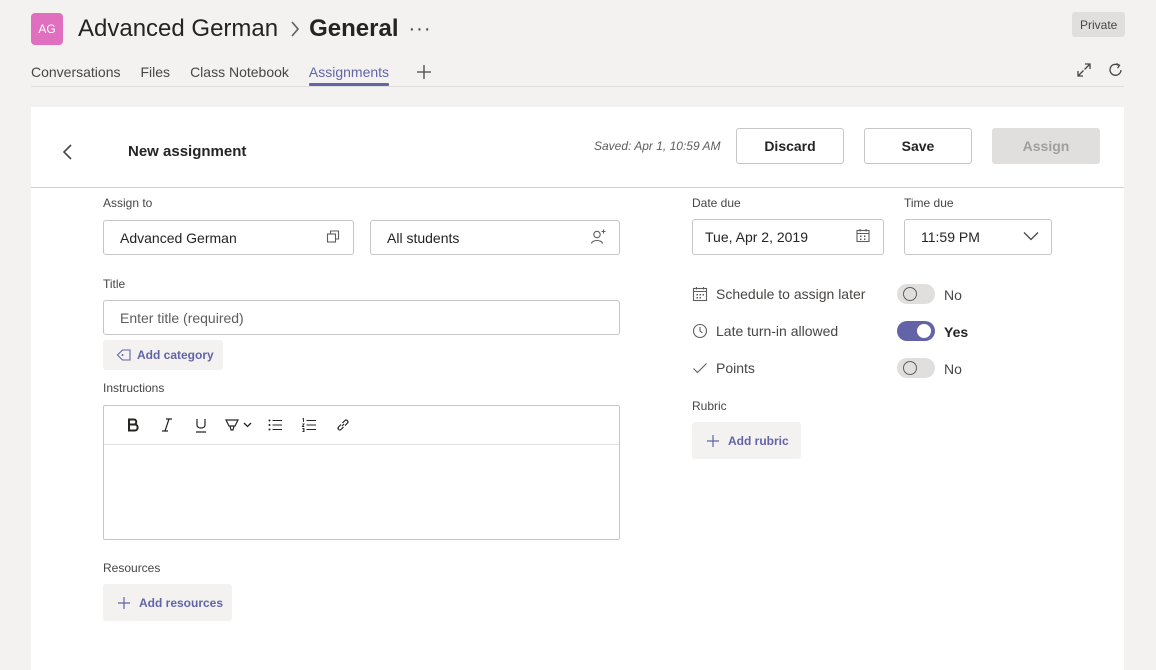 This screenshot has width=1156, height=670. Describe the element at coordinates (1084, 70) in the screenshot. I see `expand-icon` at that location.